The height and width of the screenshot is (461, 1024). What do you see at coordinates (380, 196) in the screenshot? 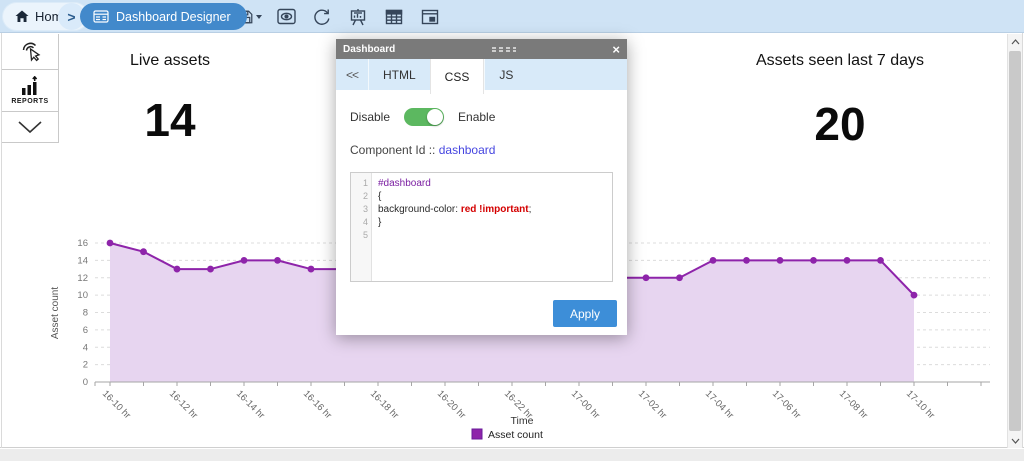
I see `code-line: {` at bounding box center [380, 196].